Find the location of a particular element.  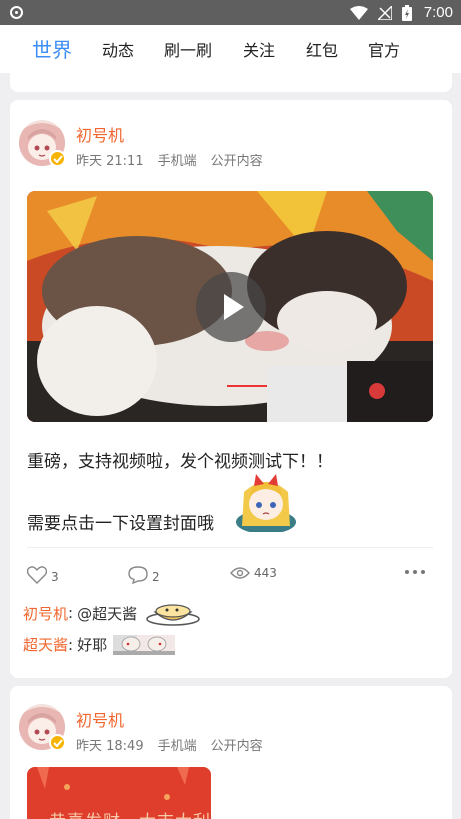

post-image: 恭喜发财，大吉大利 is located at coordinates (119, 793).